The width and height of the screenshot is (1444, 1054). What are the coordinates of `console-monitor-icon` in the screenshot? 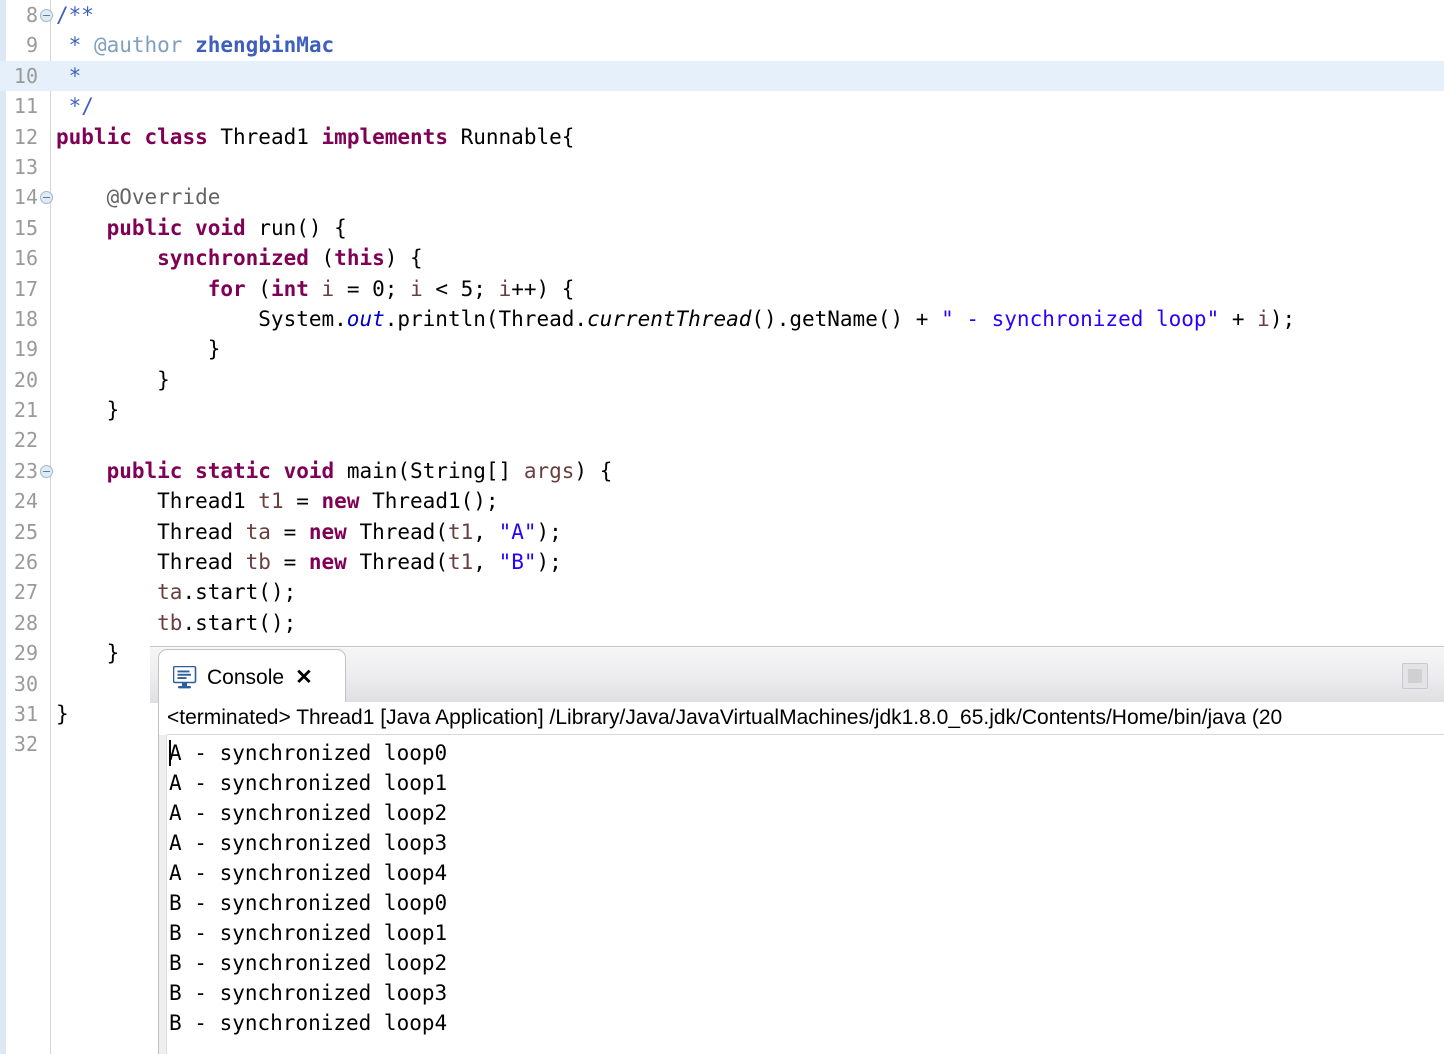 It's located at (185, 677).